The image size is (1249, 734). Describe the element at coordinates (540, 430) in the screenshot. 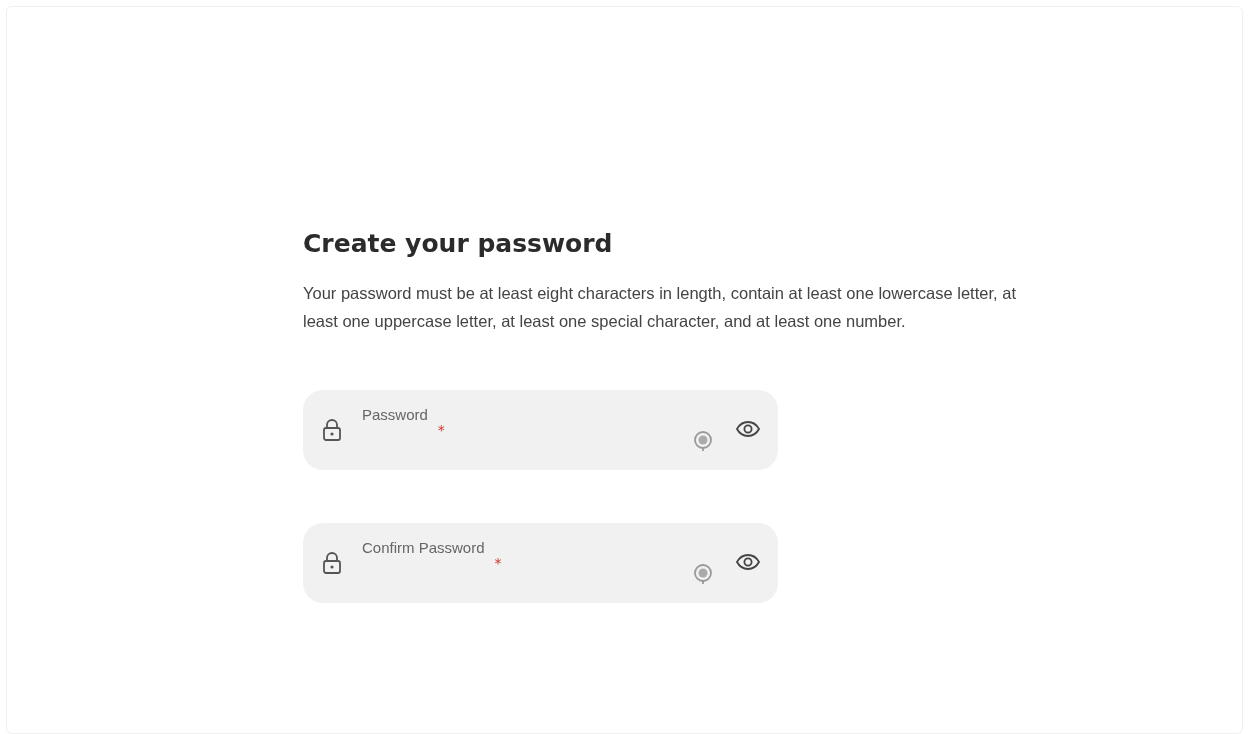

I see `password-field: Password *` at that location.